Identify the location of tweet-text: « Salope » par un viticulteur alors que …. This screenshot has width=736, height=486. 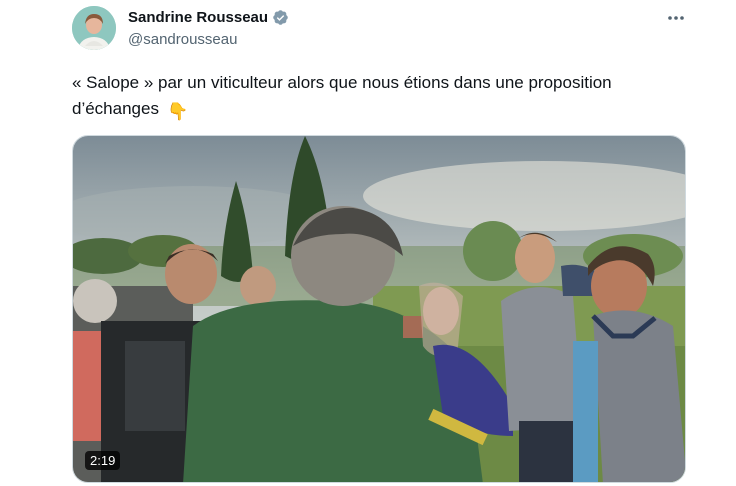
(382, 97).